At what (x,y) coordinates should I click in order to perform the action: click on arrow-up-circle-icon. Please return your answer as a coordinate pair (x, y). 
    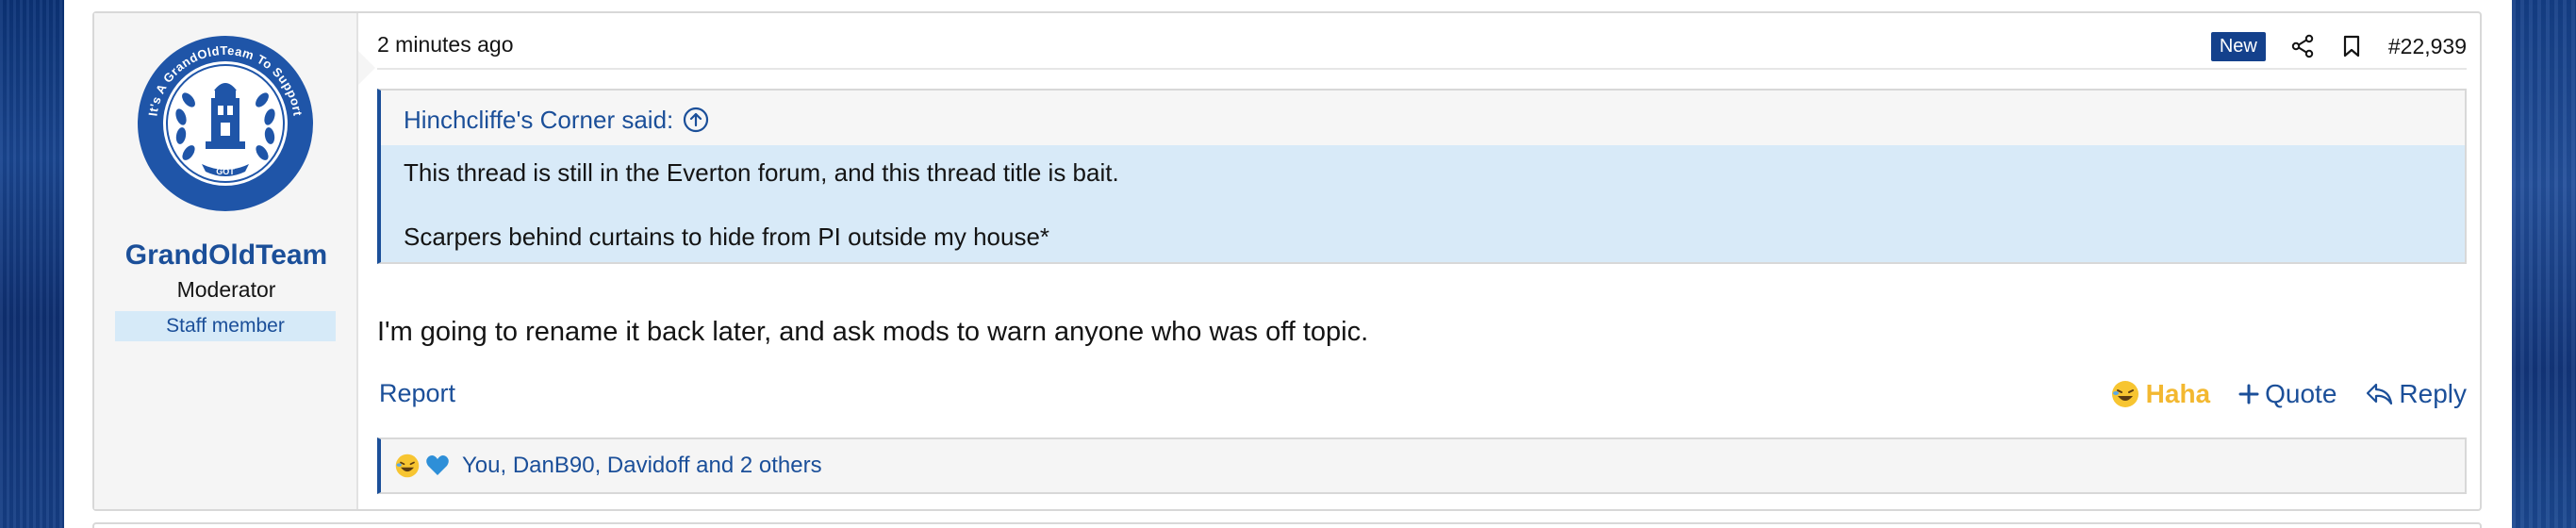
    Looking at the image, I should click on (696, 120).